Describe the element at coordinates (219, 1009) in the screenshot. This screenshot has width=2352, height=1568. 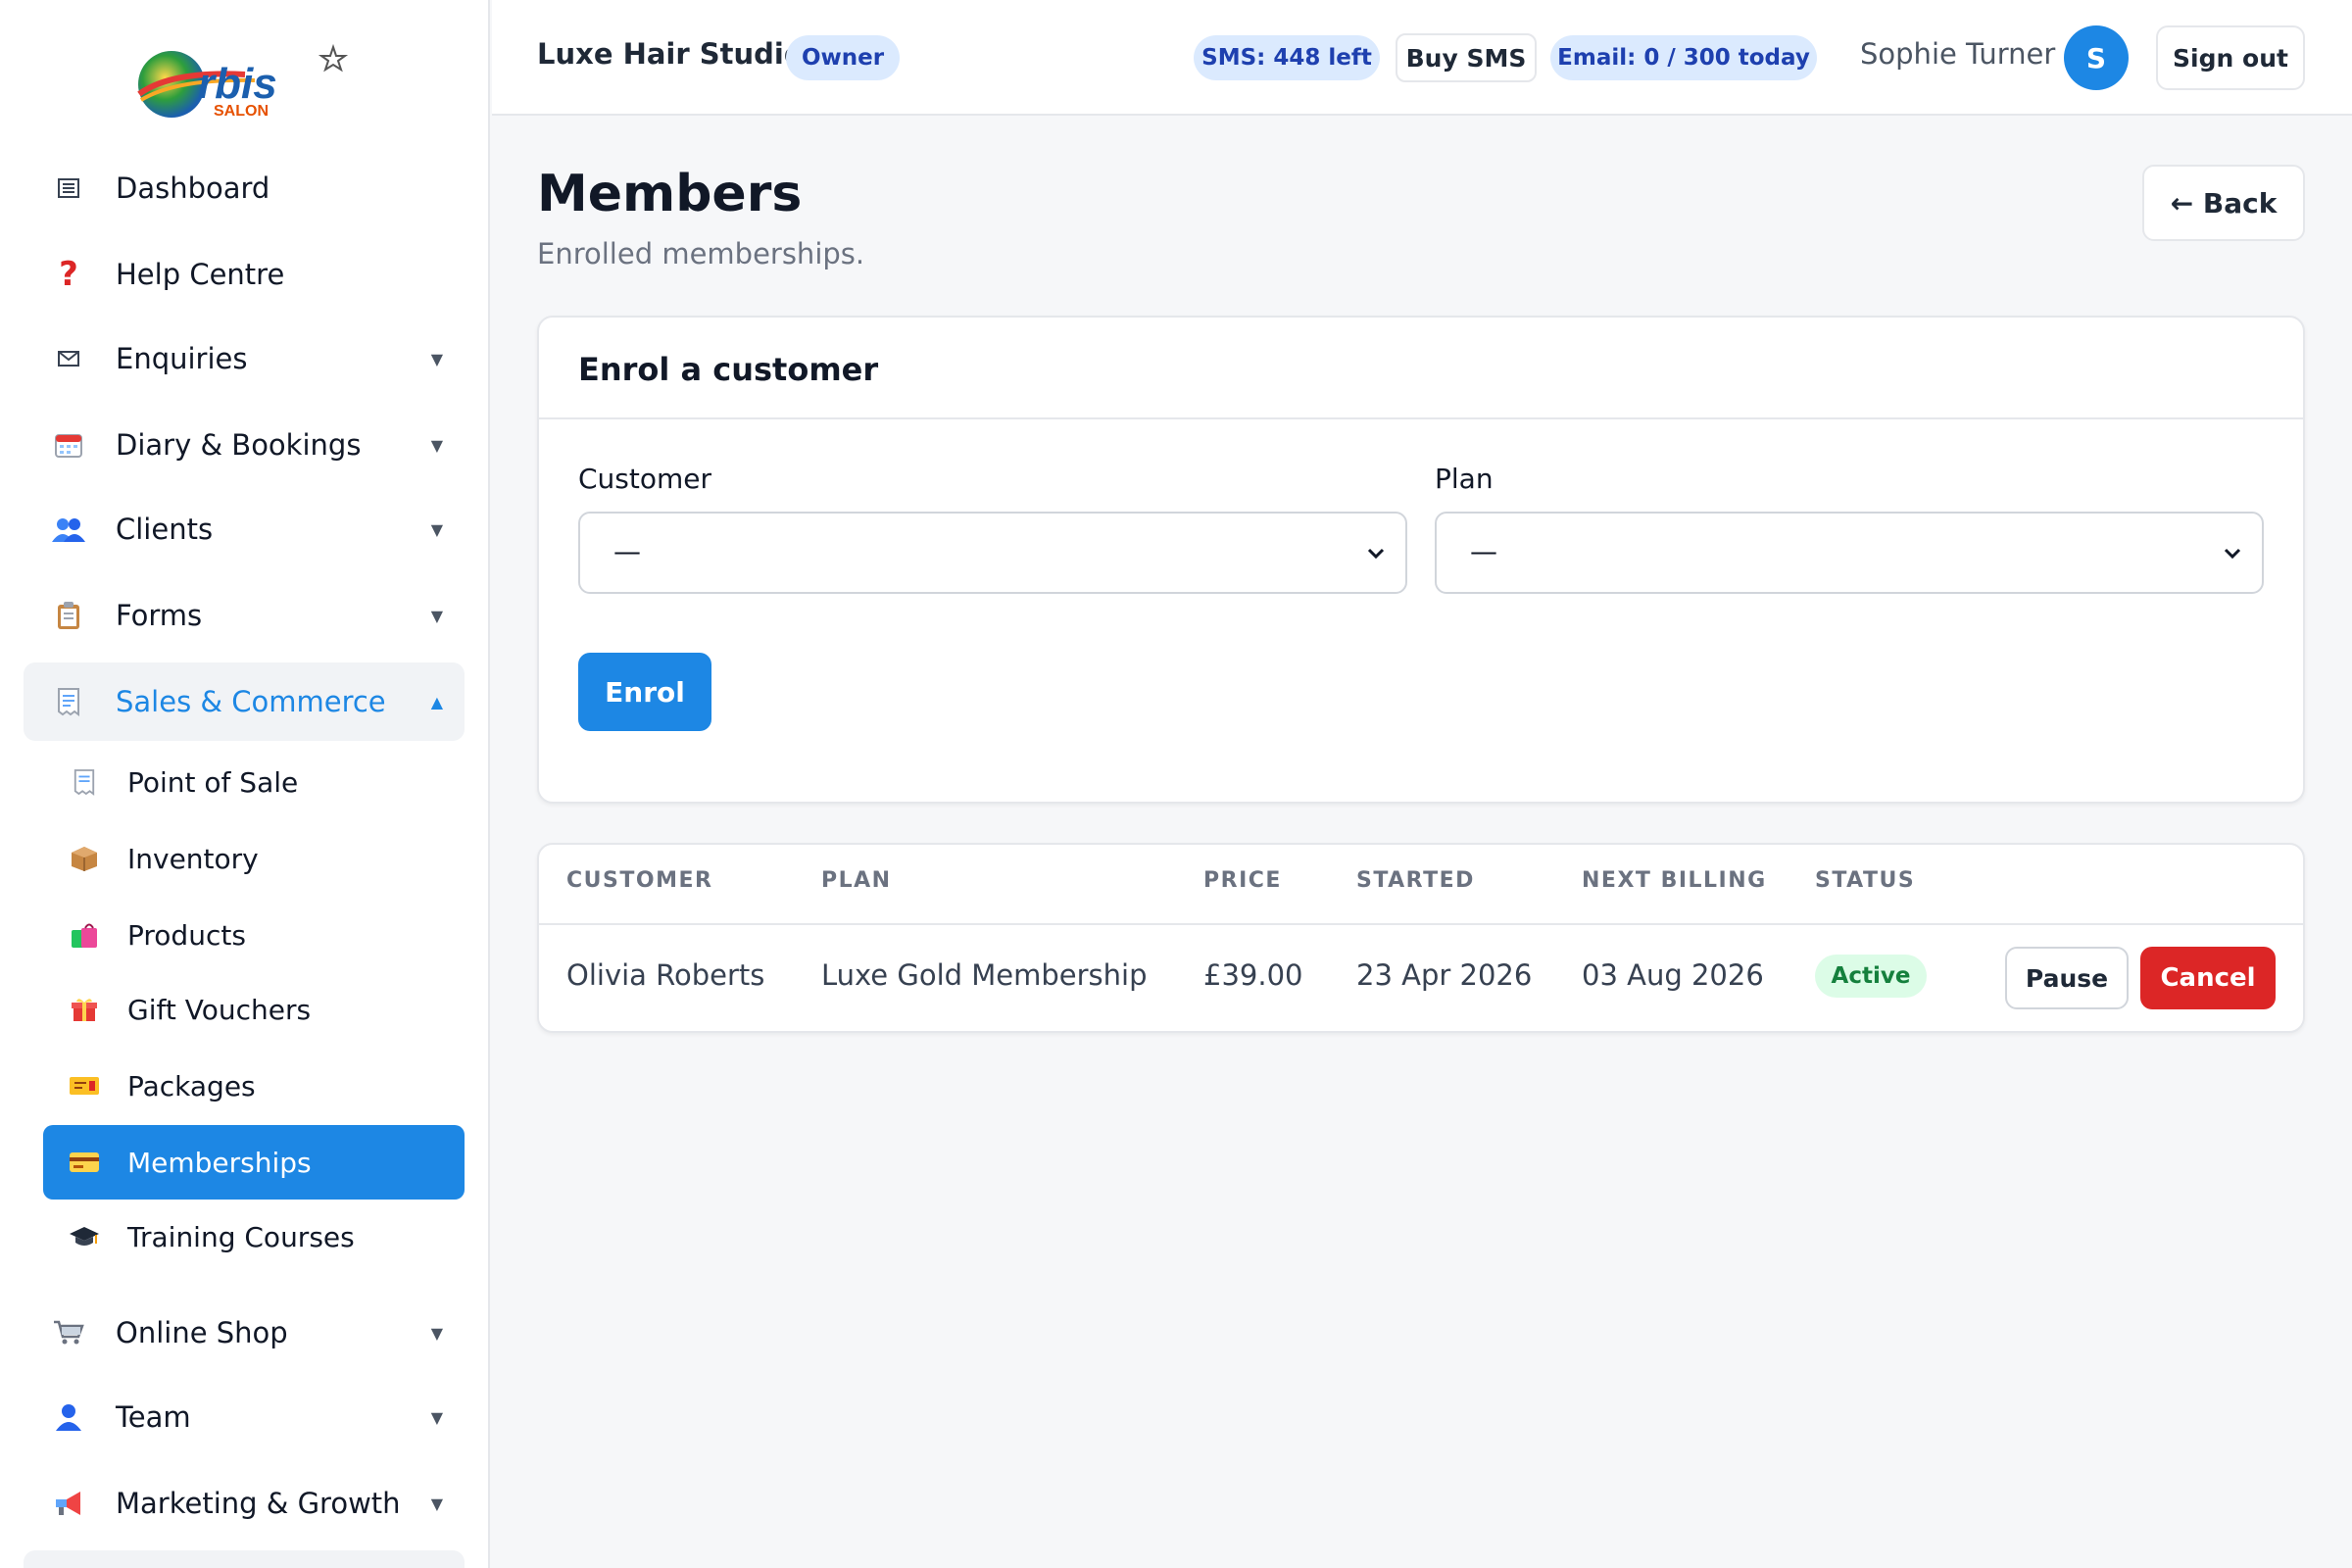
I see `sidebar-subitem-label: Gift Vouchers` at that location.